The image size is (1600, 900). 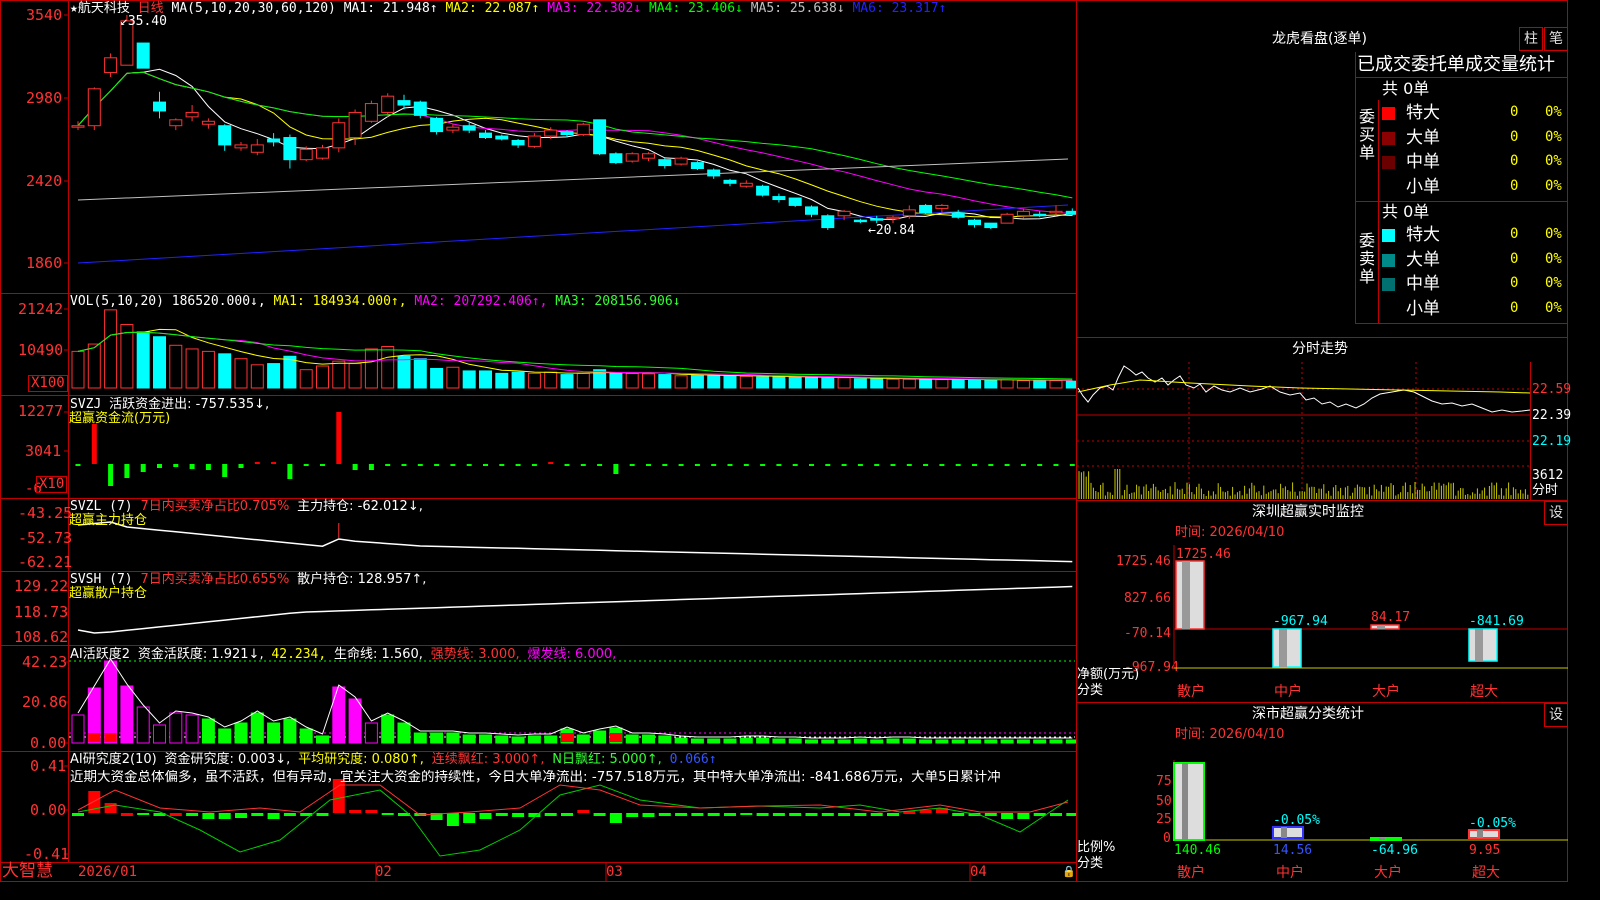 I want to click on sz-class-value-label: -64.96, so click(x=1394, y=850).